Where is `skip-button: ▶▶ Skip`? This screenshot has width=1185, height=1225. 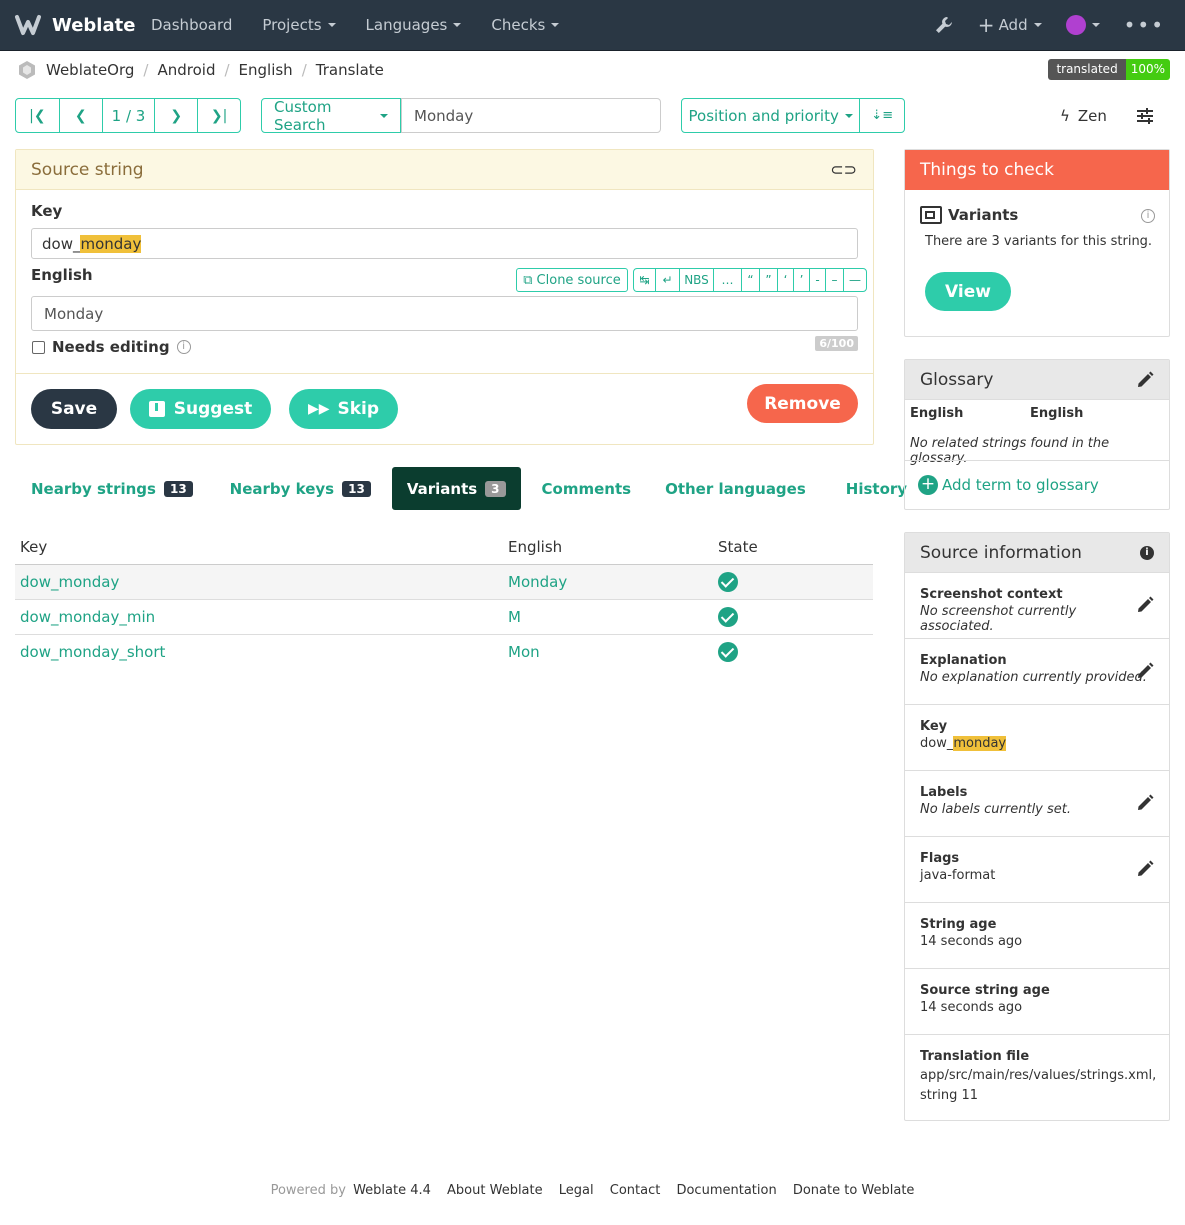
skip-button: ▶▶ Skip is located at coordinates (343, 409).